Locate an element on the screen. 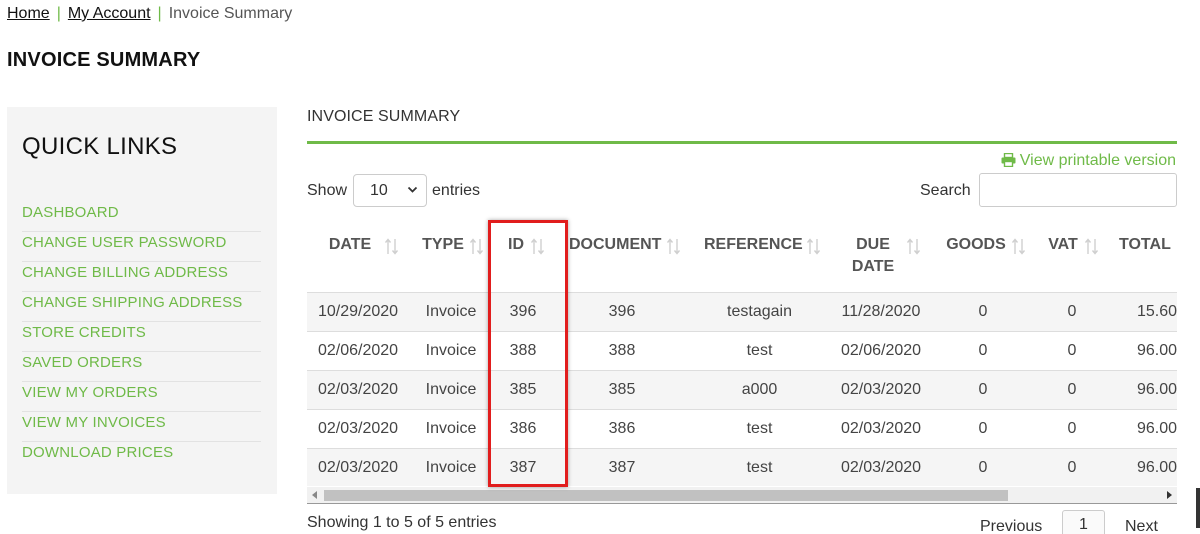  column-header-vat: VAT is located at coordinates (1063, 245).